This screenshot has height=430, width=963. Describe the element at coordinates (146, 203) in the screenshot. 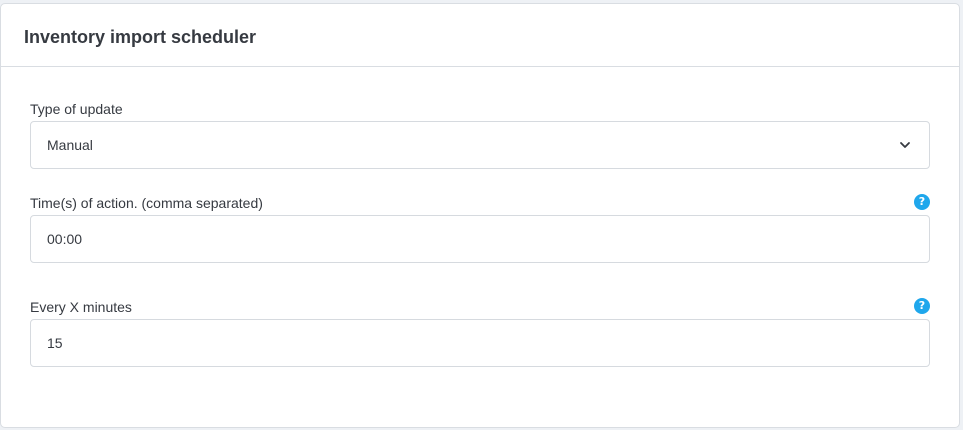

I see `times-of-action-label: Time(s) of action. (comma separated)` at that location.